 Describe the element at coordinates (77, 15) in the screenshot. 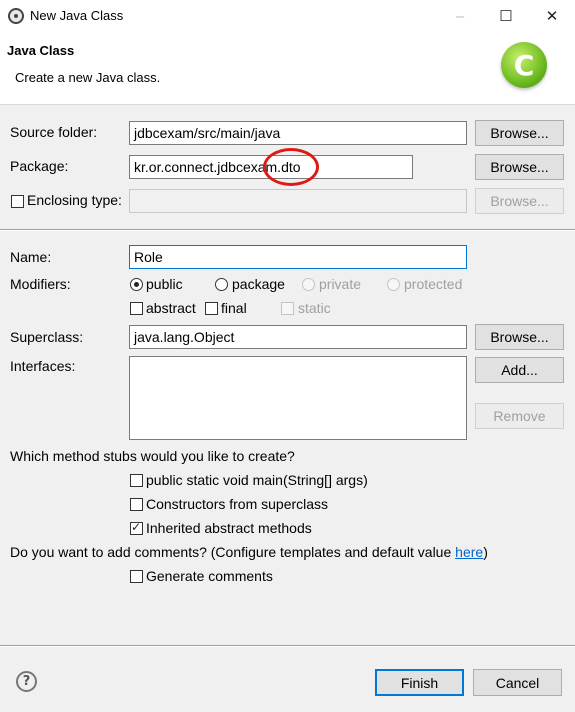

I see `window-title: New Java Class` at that location.